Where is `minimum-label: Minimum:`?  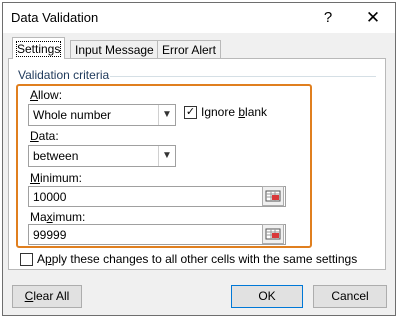
minimum-label: Minimum: is located at coordinates (56, 178).